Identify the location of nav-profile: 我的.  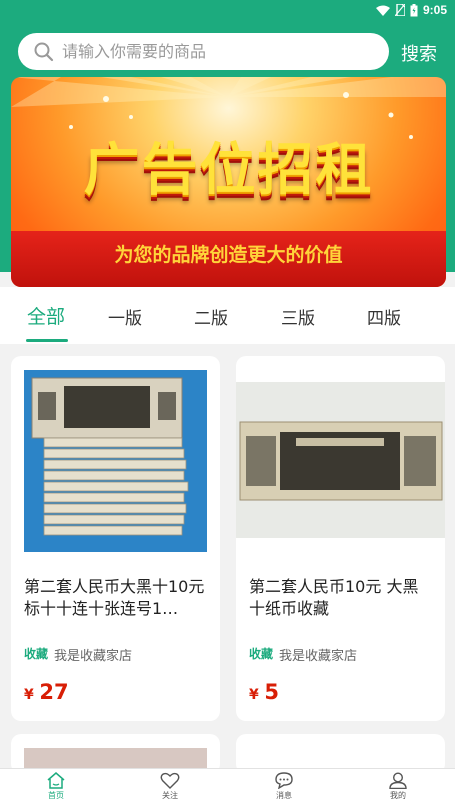
(398, 786).